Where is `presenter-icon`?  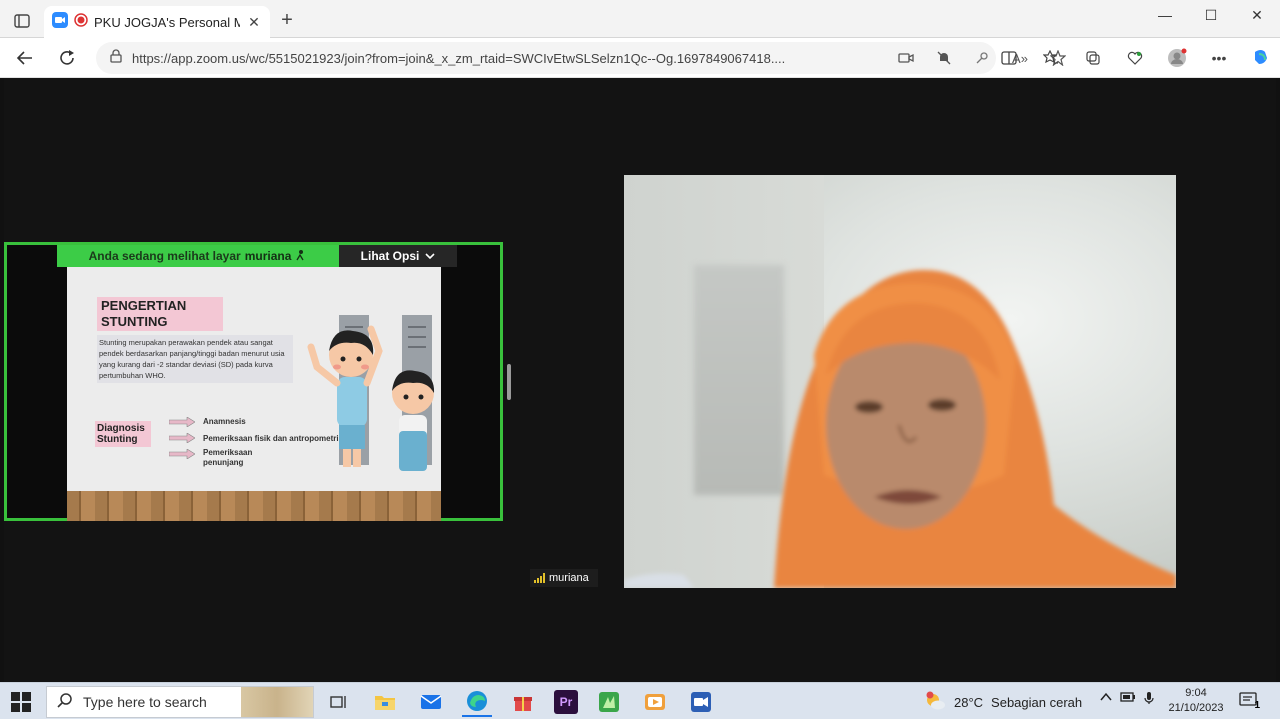
presenter-icon is located at coordinates (301, 256).